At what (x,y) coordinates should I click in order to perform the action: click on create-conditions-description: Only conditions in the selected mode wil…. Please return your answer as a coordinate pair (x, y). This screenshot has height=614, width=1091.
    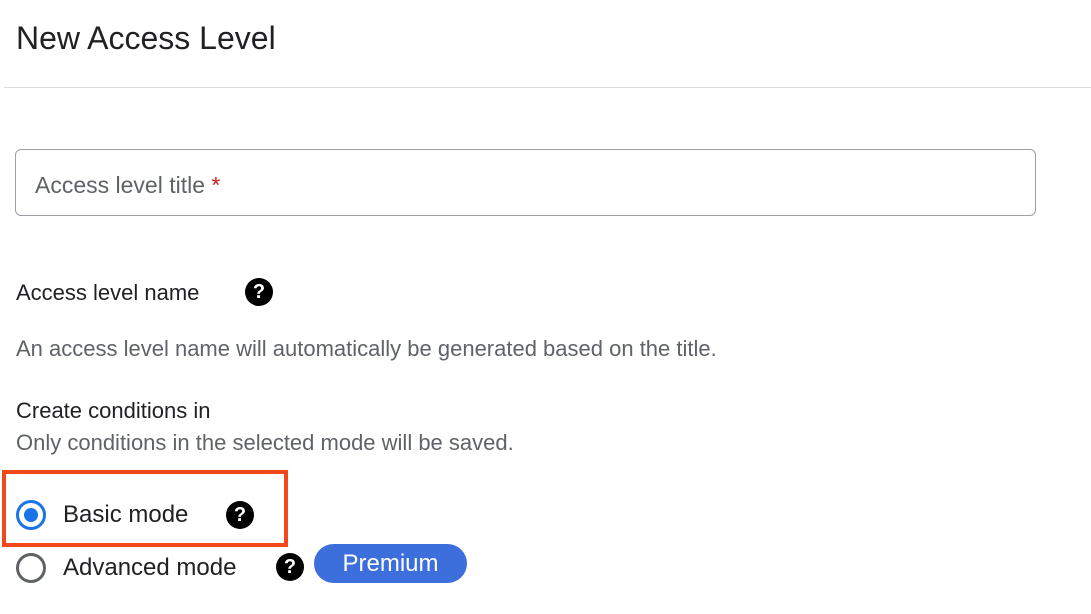
    Looking at the image, I should click on (265, 442).